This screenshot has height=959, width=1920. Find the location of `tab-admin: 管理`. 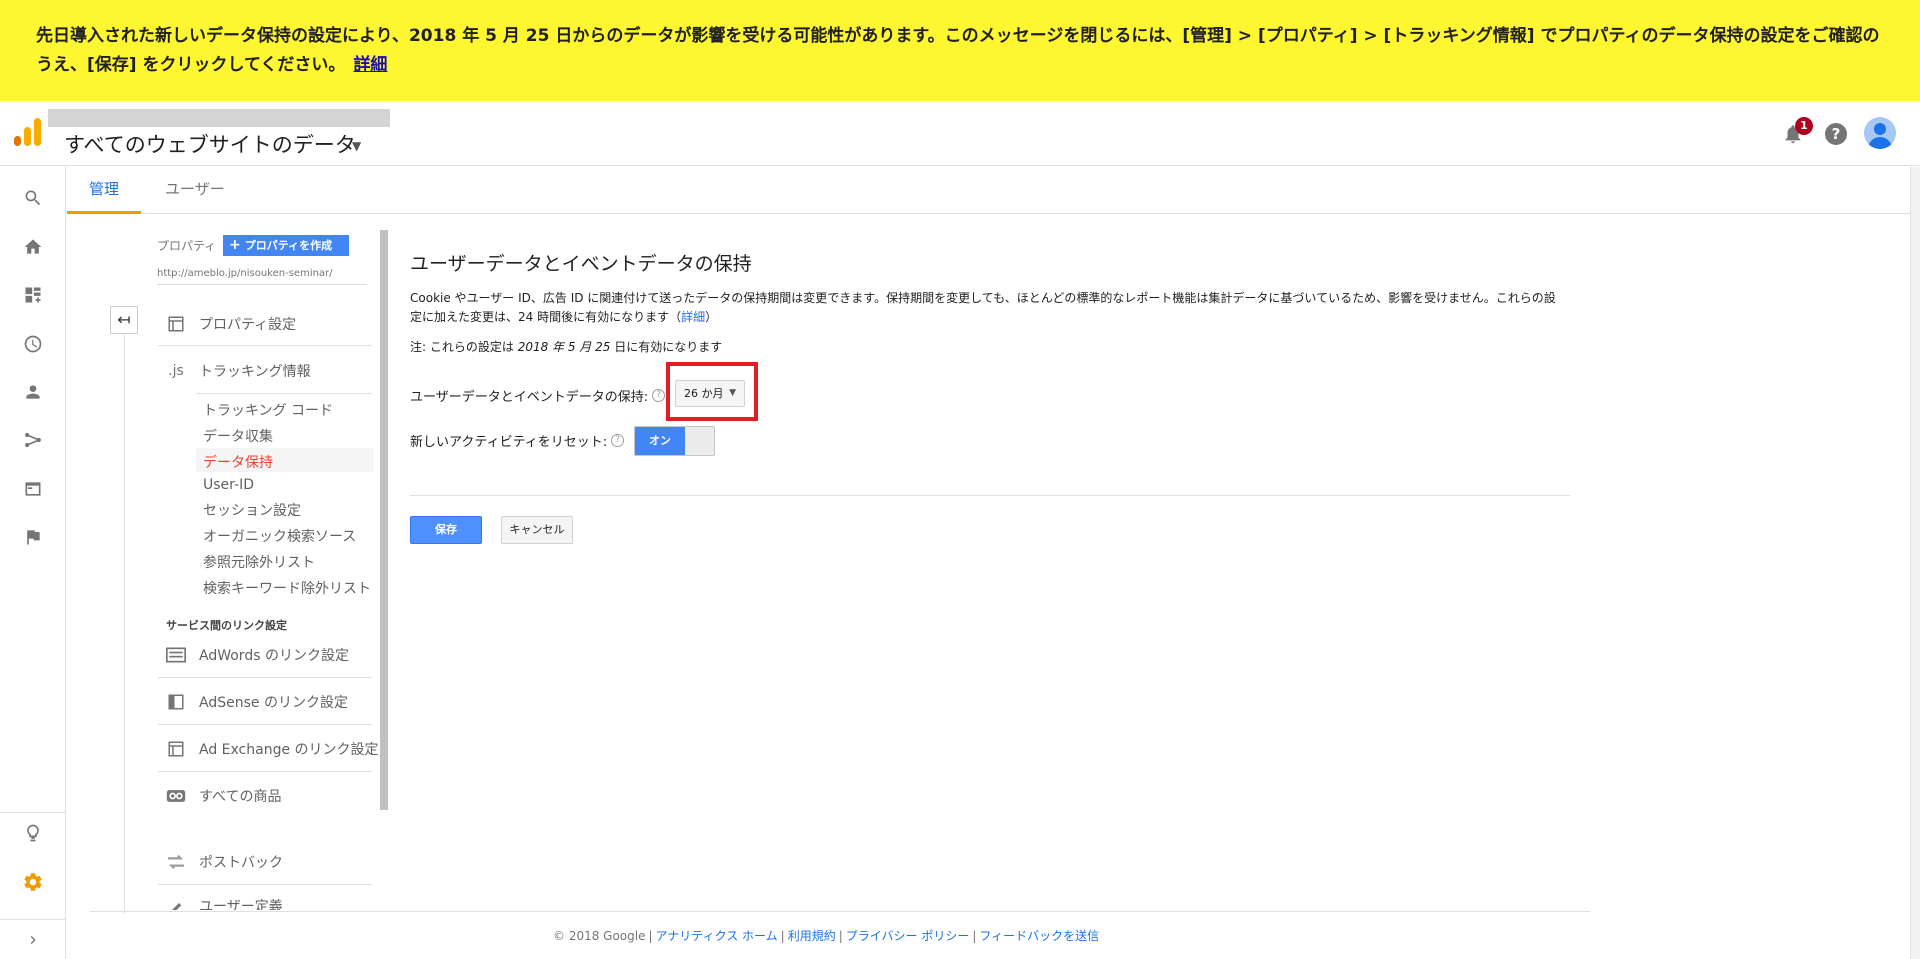

tab-admin: 管理 is located at coordinates (104, 190).